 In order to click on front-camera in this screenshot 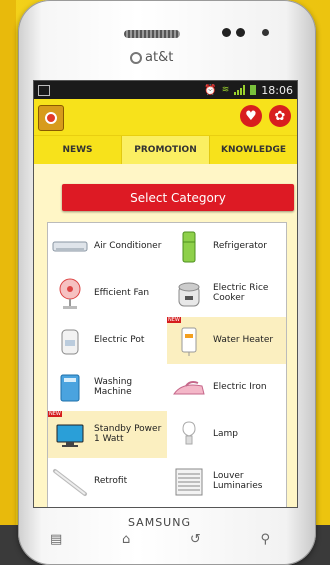, I will do `click(226, 32)`.